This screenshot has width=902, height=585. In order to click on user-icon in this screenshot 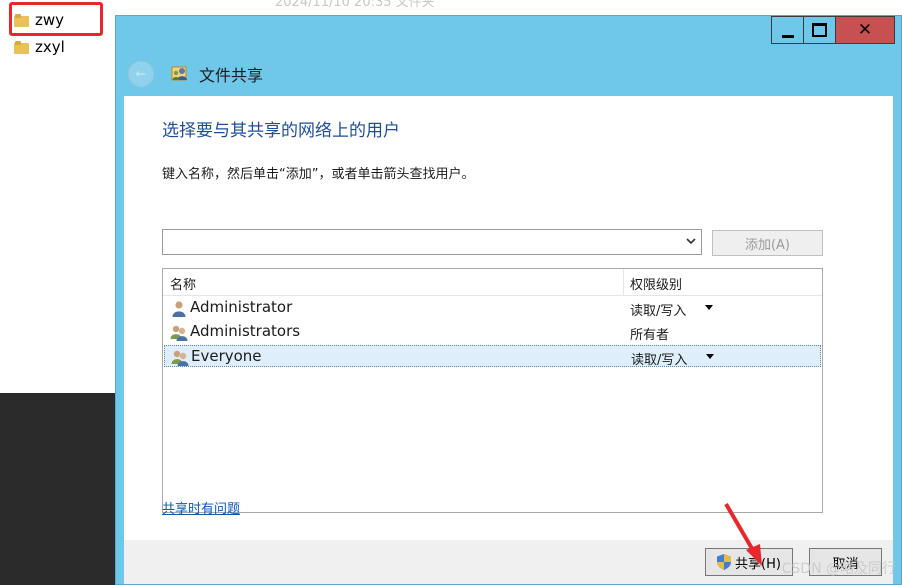, I will do `click(179, 309)`.